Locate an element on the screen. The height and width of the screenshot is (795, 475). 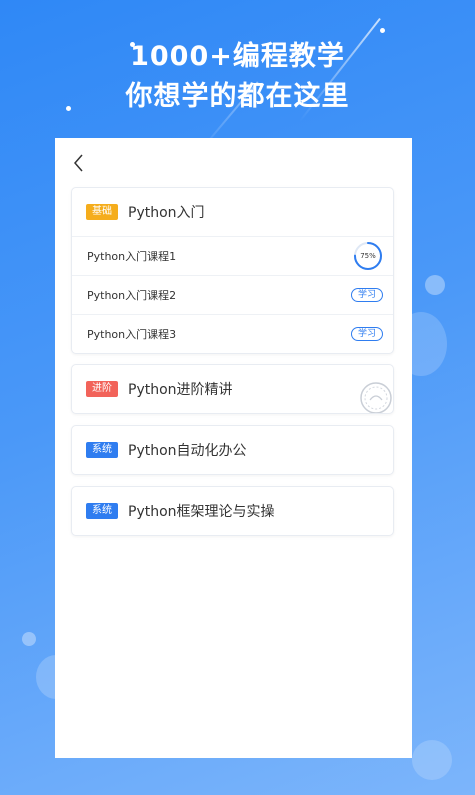
course-card-header: 系统 Python框架理论与实操 is located at coordinates (232, 511).